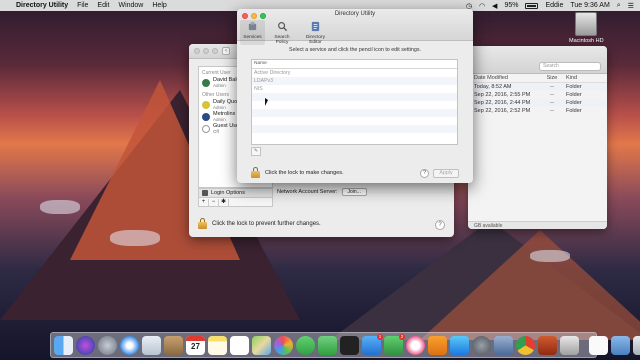  Describe the element at coordinates (554, 5) in the screenshot. I see `user-name: Eddie` at that location.